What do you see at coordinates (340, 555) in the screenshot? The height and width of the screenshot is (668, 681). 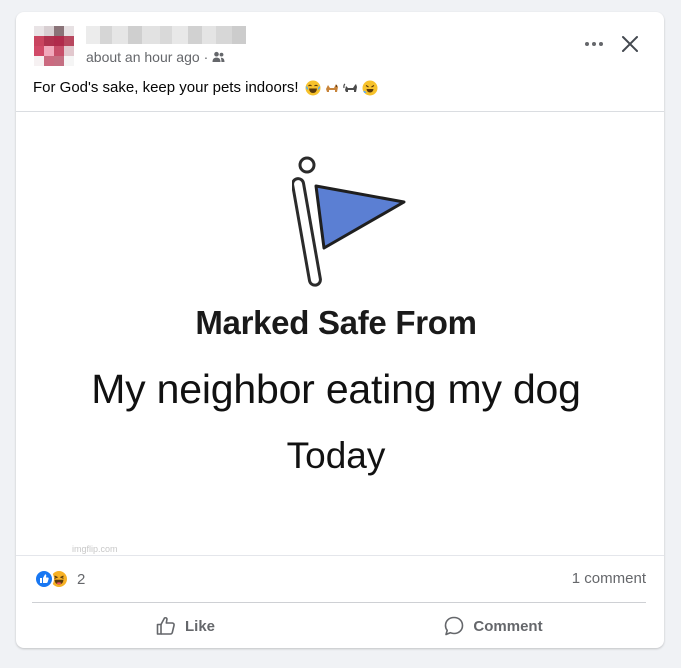 I see `image-divider` at bounding box center [340, 555].